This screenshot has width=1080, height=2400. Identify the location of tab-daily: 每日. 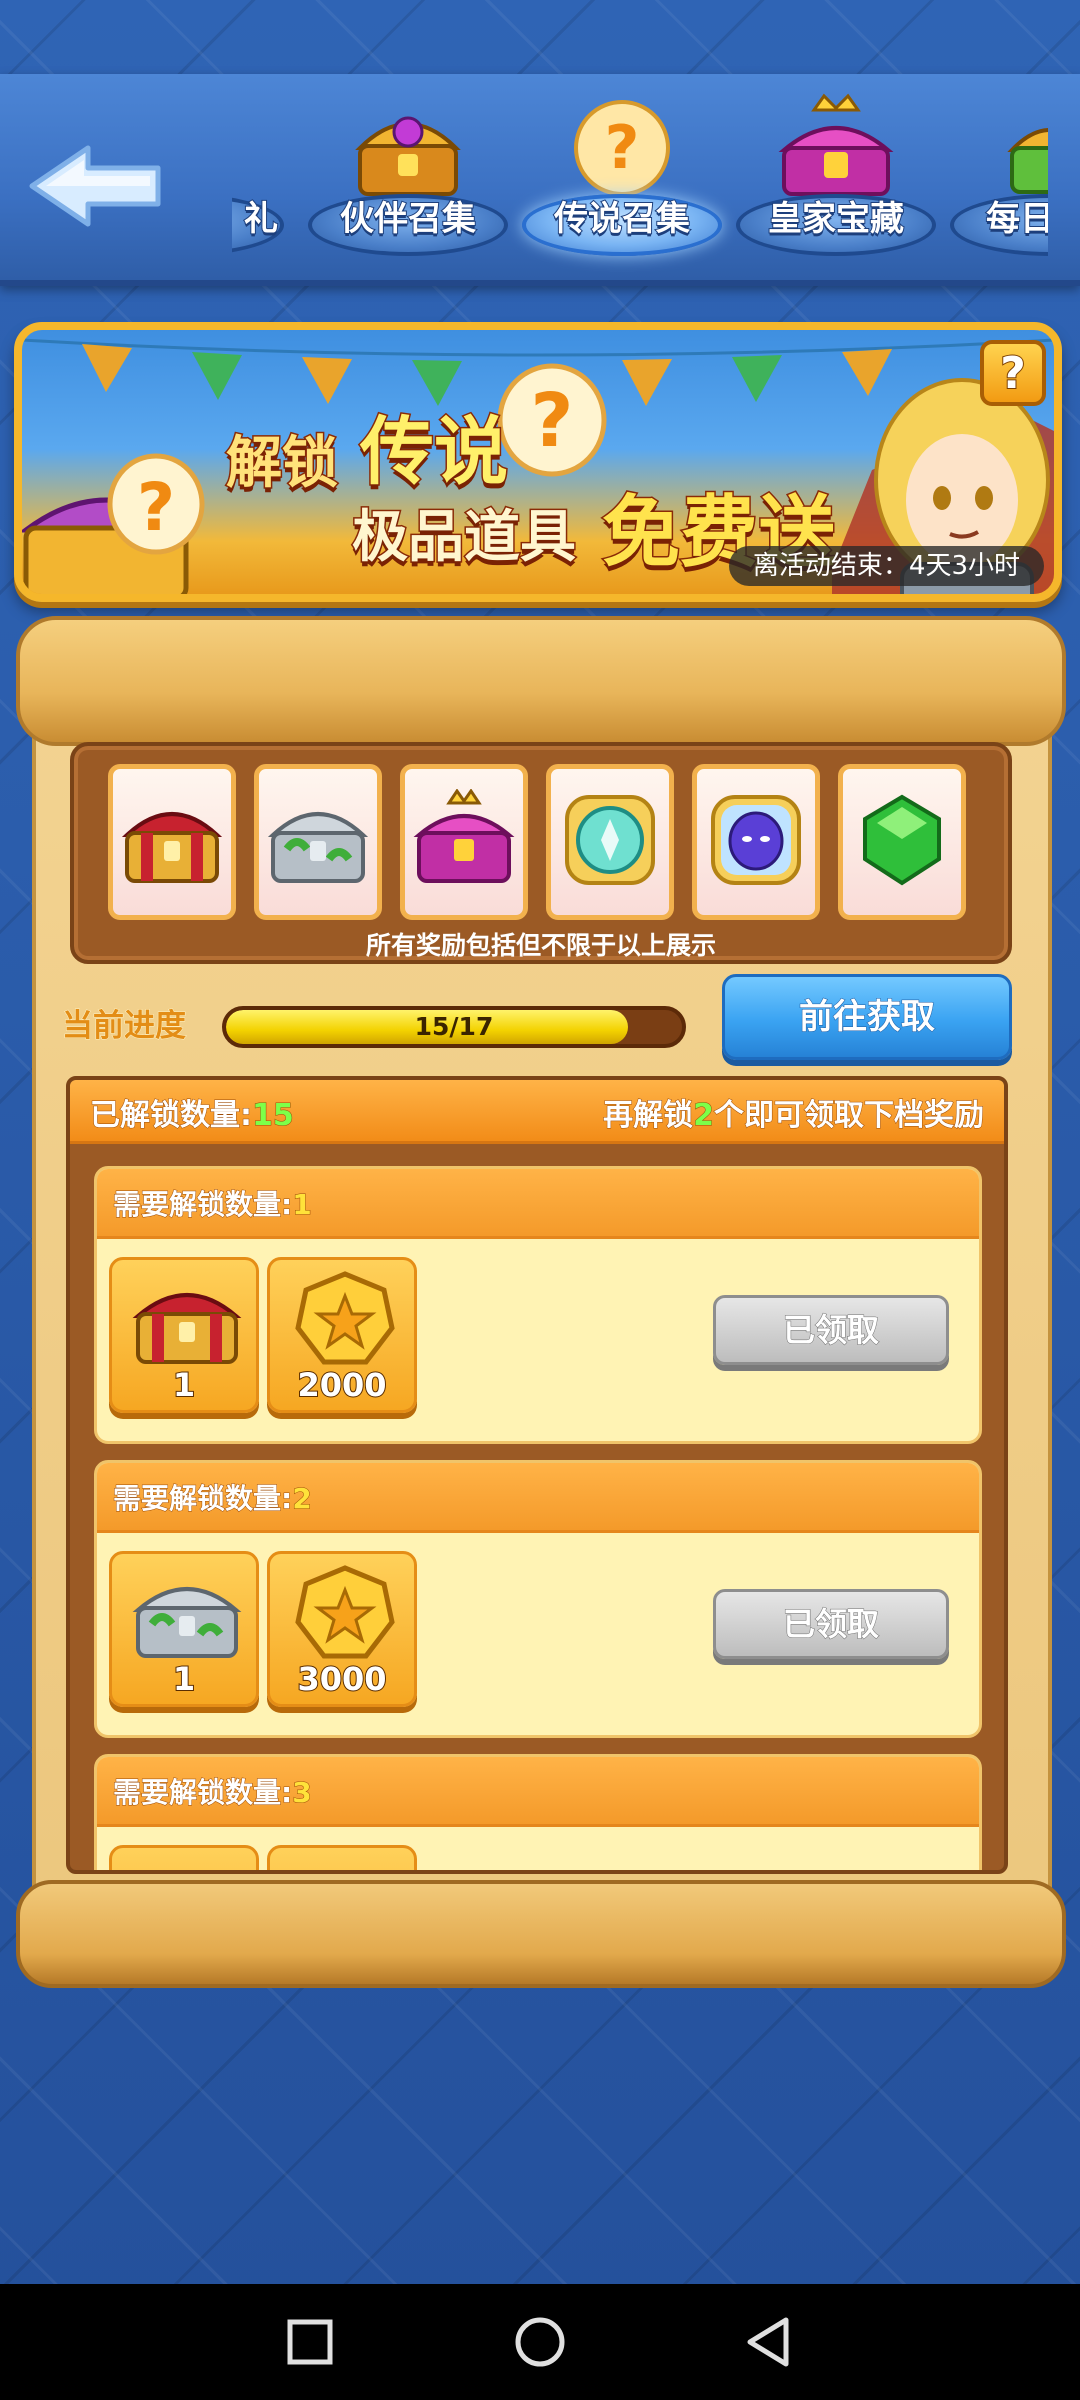
(999, 174).